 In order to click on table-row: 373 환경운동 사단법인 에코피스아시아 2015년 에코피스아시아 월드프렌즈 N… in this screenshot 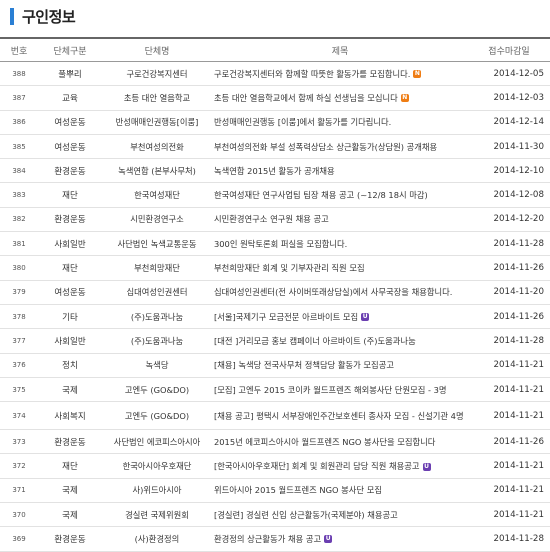, I will do `click(275, 442)`.